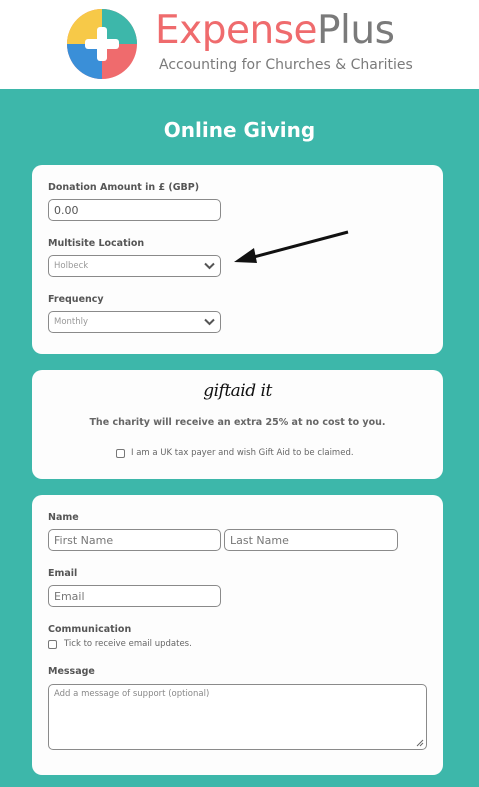 This screenshot has width=479, height=787. What do you see at coordinates (291, 246) in the screenshot?
I see `arrow-annotation-icon` at bounding box center [291, 246].